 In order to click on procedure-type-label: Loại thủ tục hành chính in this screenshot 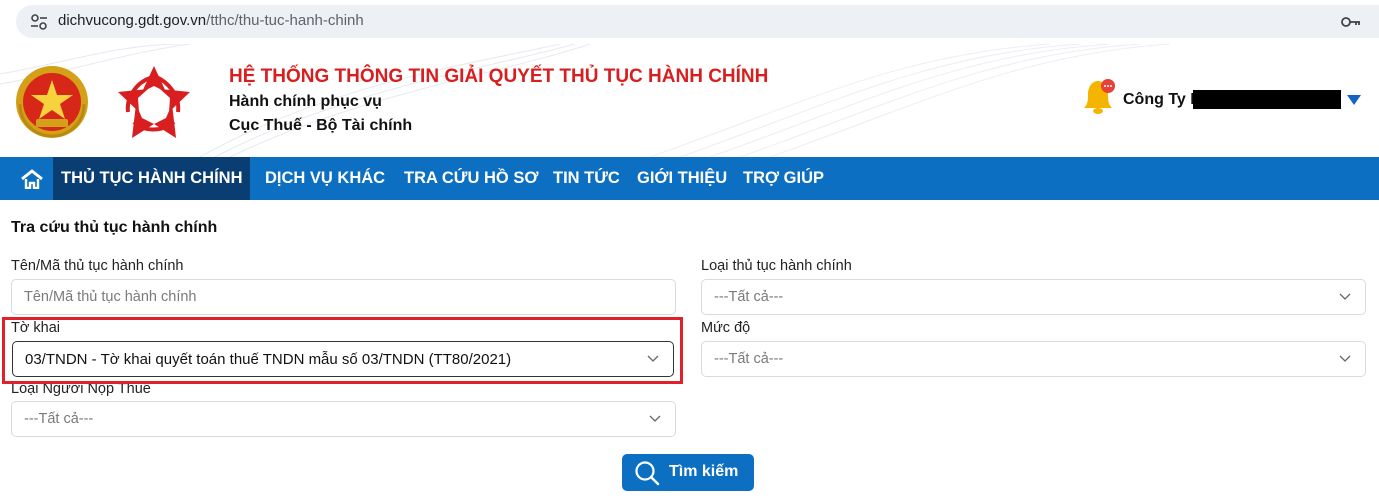, I will do `click(776, 266)`.